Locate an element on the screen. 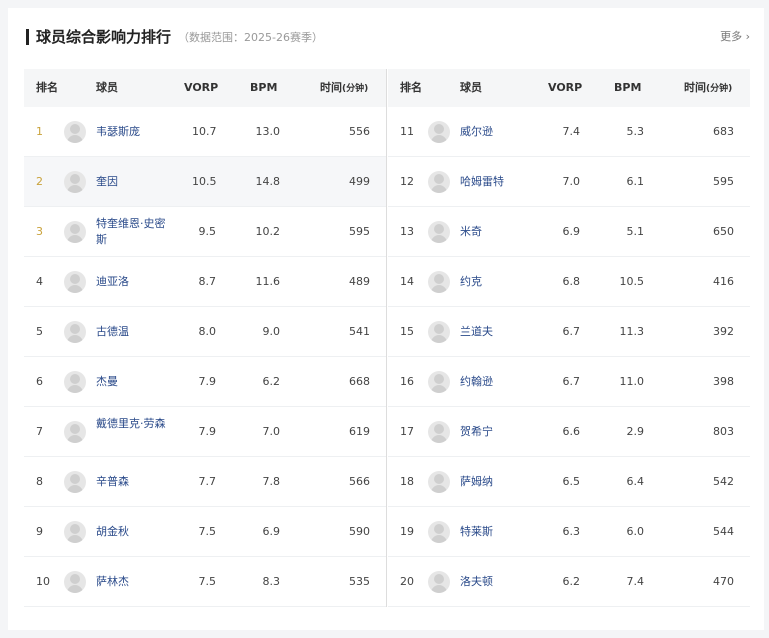 This screenshot has height=638, width=769. data-range-subtitle: （数据范围：2025-26赛季） is located at coordinates (250, 37).